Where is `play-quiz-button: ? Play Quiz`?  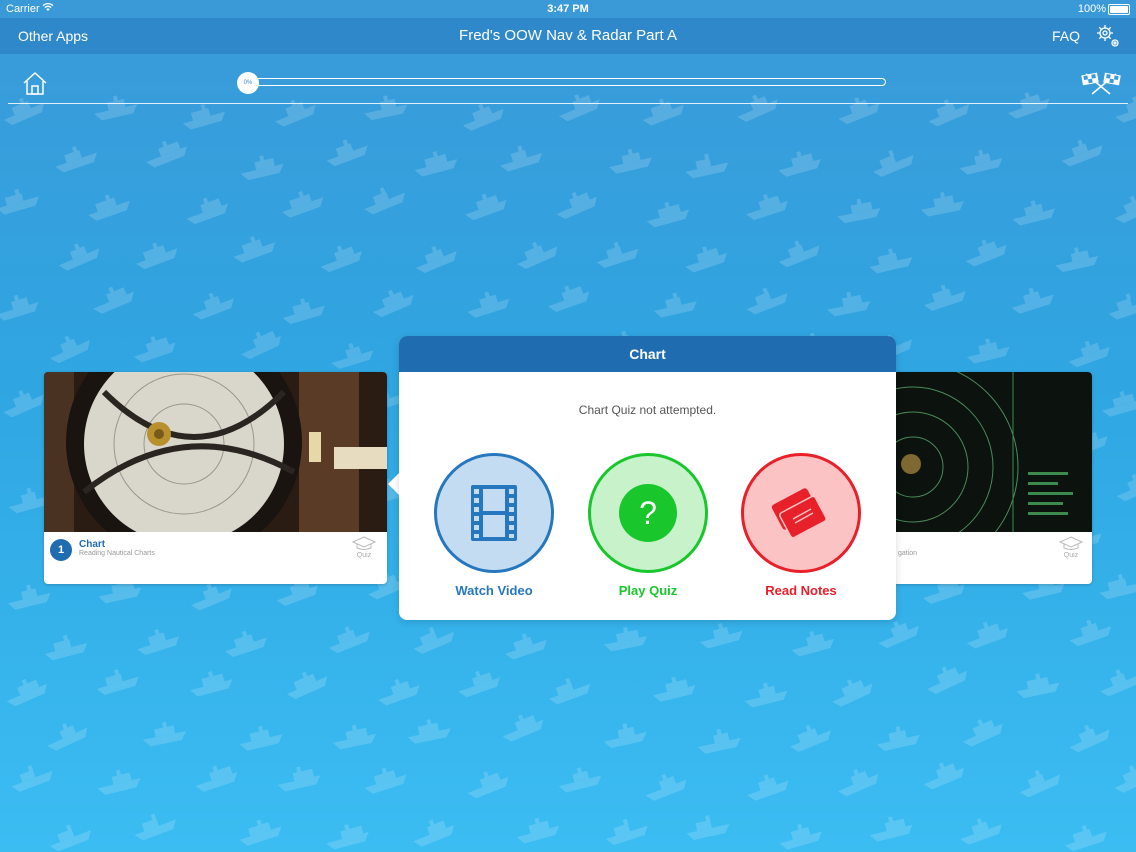 play-quiz-button: ? Play Quiz is located at coordinates (648, 528).